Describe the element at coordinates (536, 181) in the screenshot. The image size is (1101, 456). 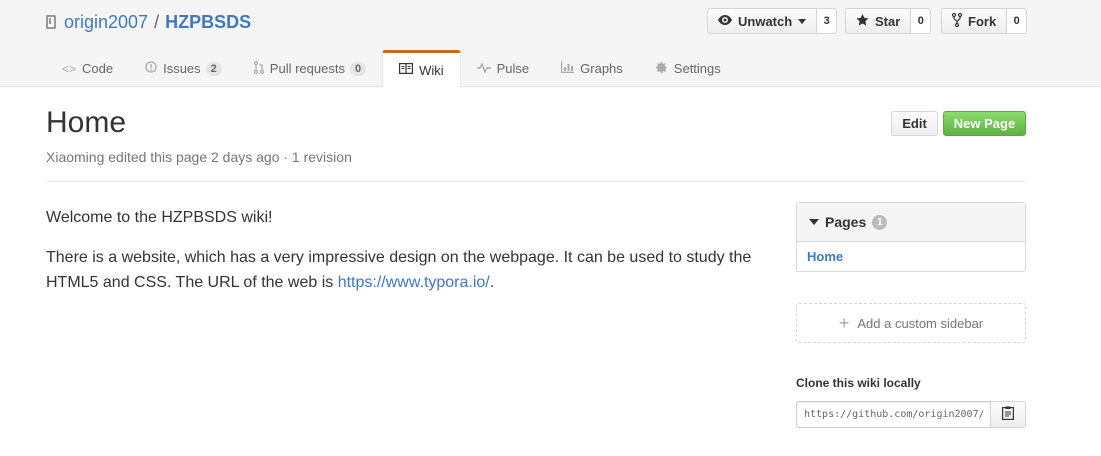
I see `header-divider` at that location.